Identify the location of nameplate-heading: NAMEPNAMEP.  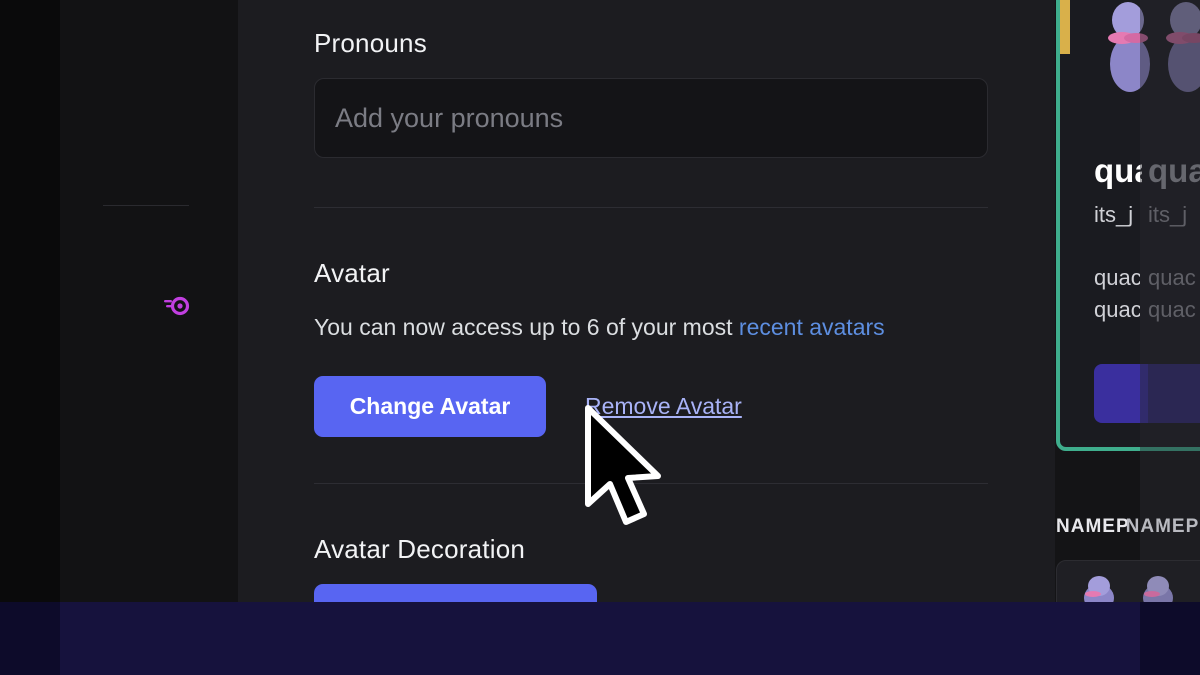
(1127, 527).